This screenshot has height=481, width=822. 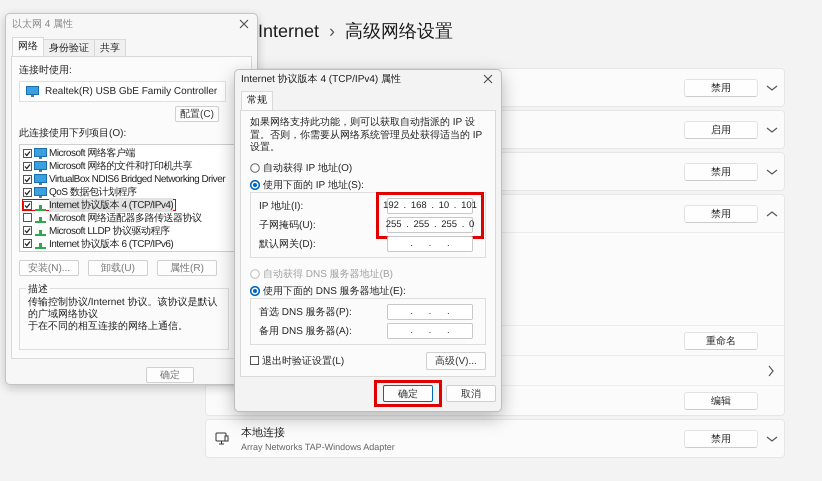 I want to click on adapter-name: 本地连接, so click(x=263, y=433).